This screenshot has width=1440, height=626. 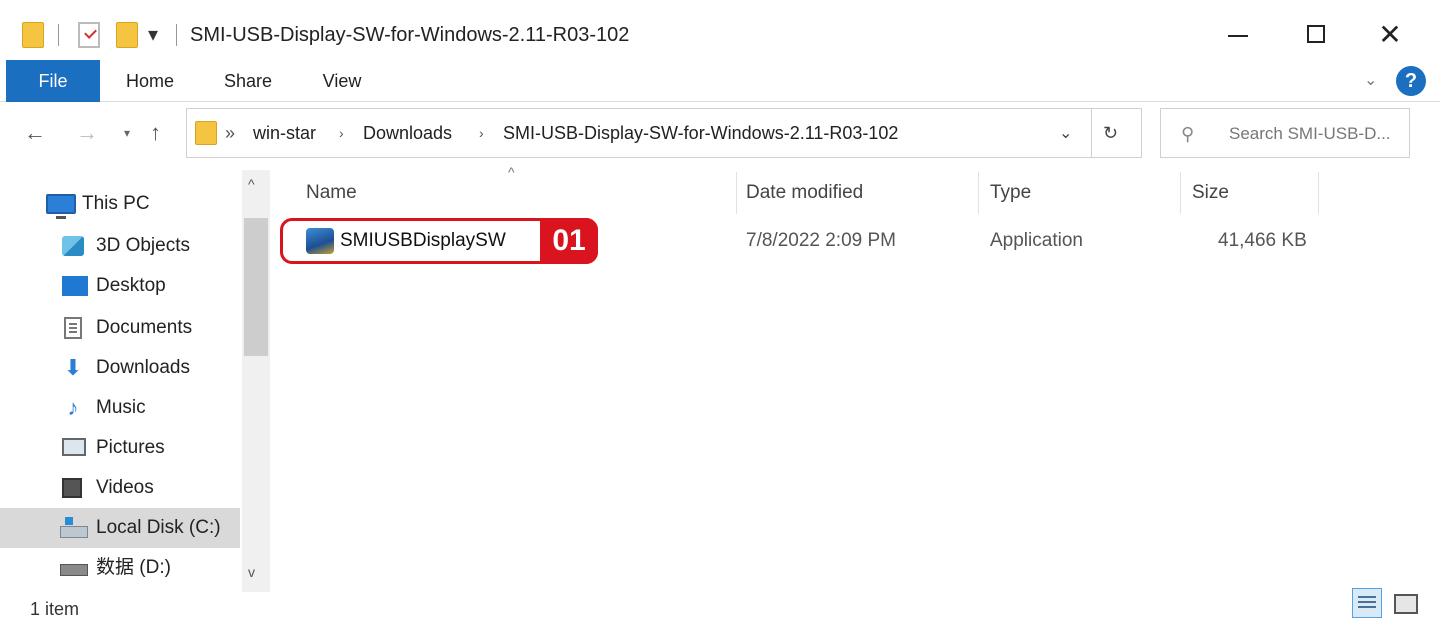 I want to click on help-icon: ?, so click(x=1411, y=81).